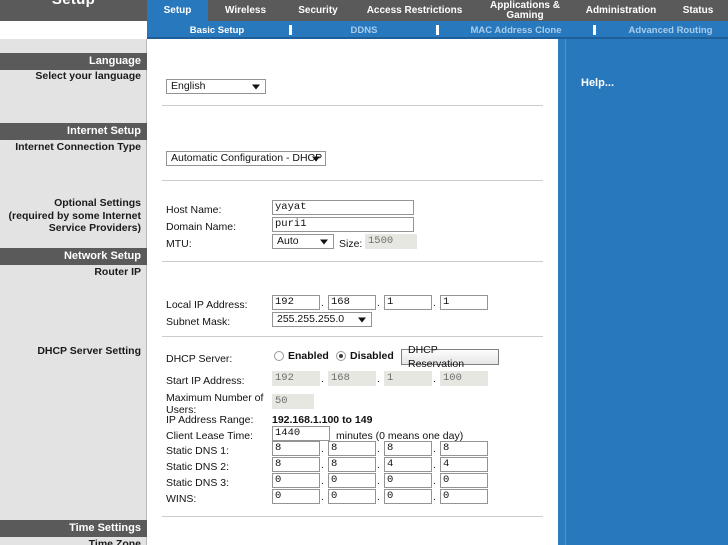 The width and height of the screenshot is (728, 545). I want to click on start-ip-octet-2: 168, so click(352, 378).